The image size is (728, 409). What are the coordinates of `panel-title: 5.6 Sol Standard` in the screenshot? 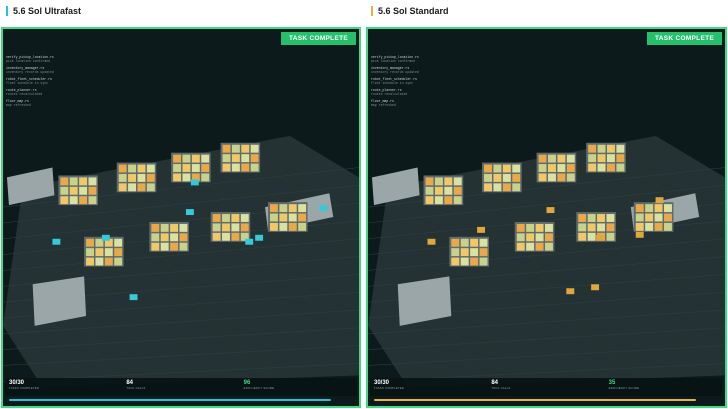 It's located at (413, 11).